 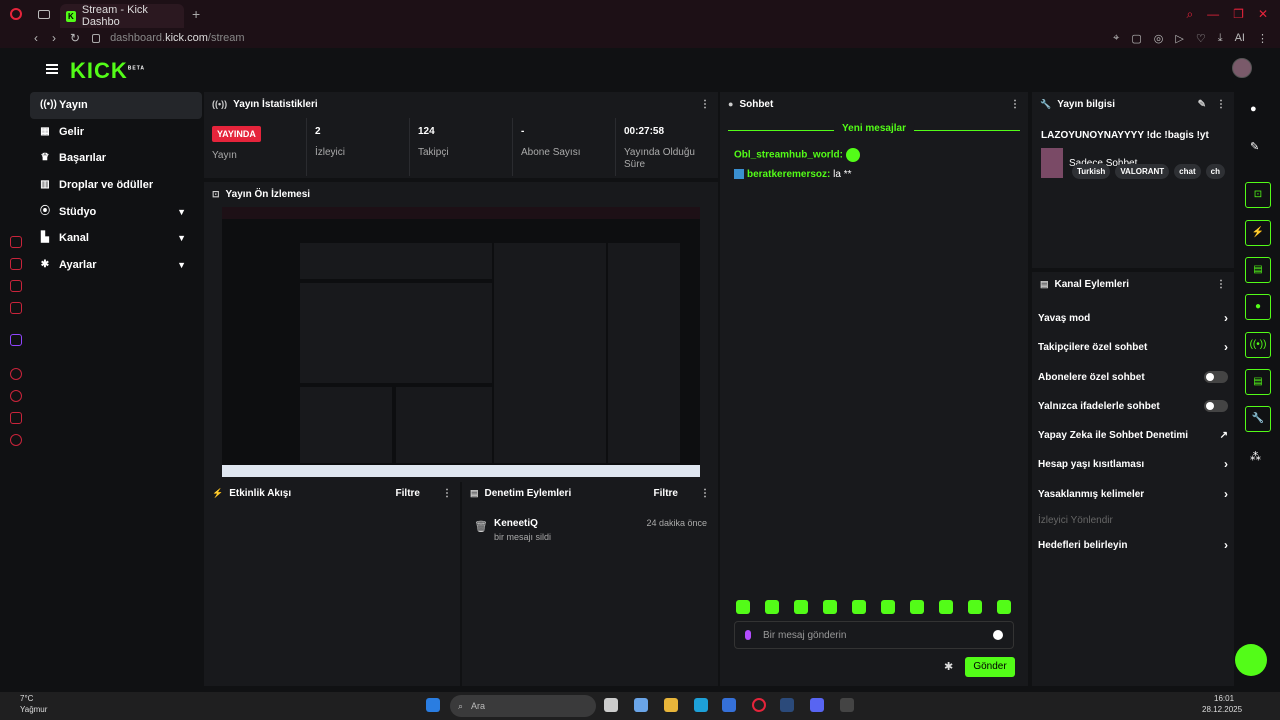 What do you see at coordinates (1263, 14) in the screenshot?
I see `close-icon: ✕` at bounding box center [1263, 14].